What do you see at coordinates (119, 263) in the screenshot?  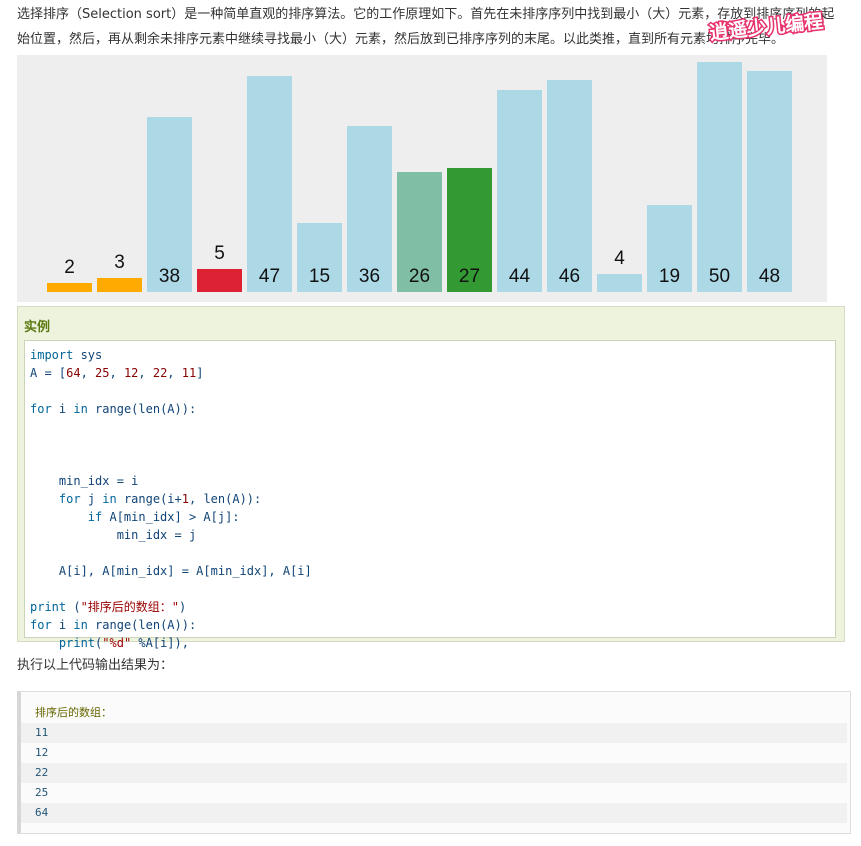 I see `bar-label-1: 3` at bounding box center [119, 263].